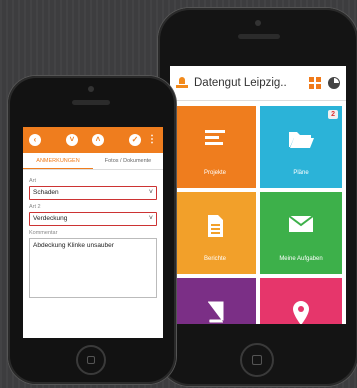 The width and height of the screenshot is (357, 388). I want to click on tile-meine-aufgaben: Meine Aufgaben, so click(301, 233).